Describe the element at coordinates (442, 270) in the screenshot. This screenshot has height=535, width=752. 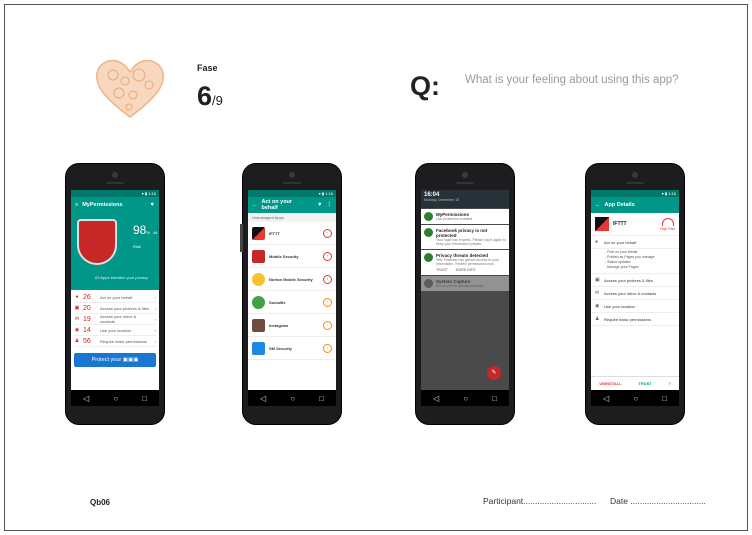
I see `trust-action: TRUST` at that location.